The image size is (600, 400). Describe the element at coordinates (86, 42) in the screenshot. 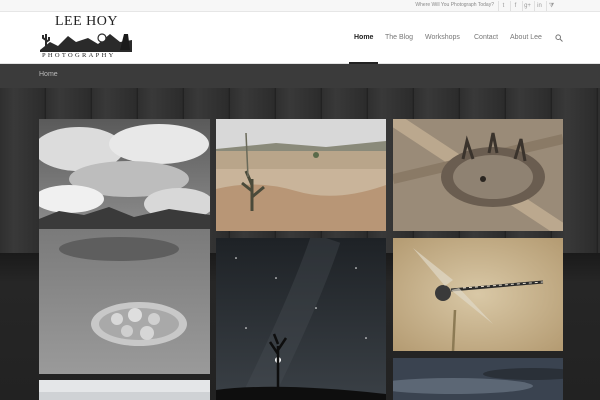

I see `logo-landscape` at that location.